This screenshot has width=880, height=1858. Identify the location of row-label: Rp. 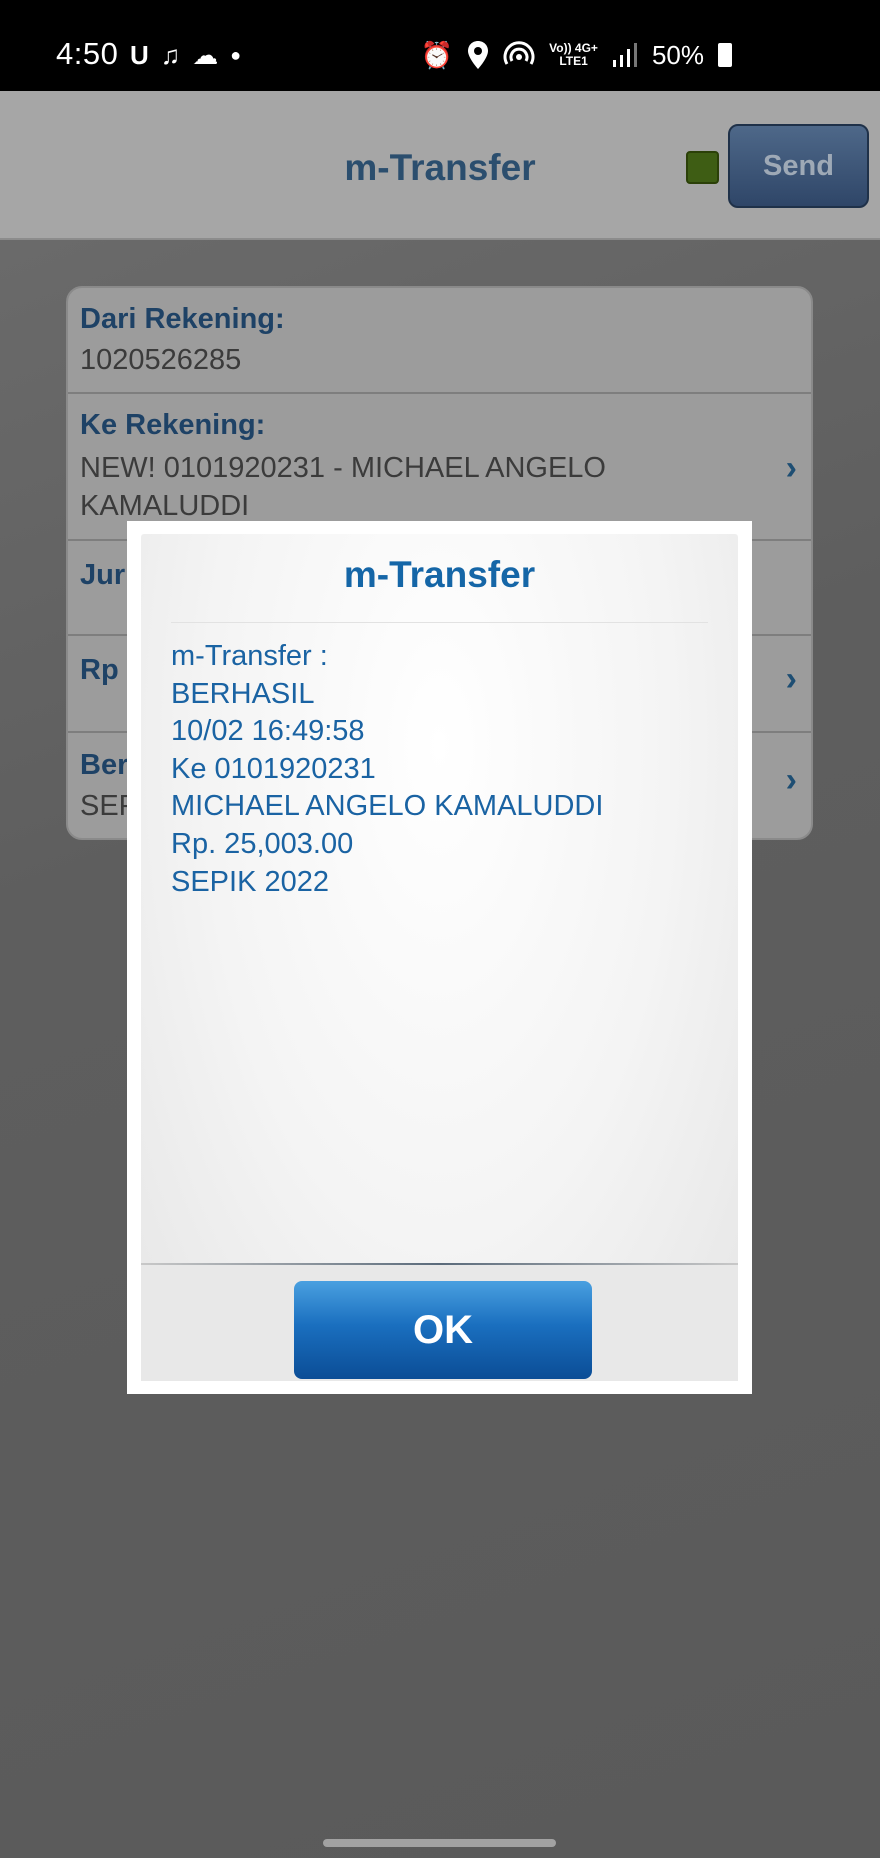
(99, 670).